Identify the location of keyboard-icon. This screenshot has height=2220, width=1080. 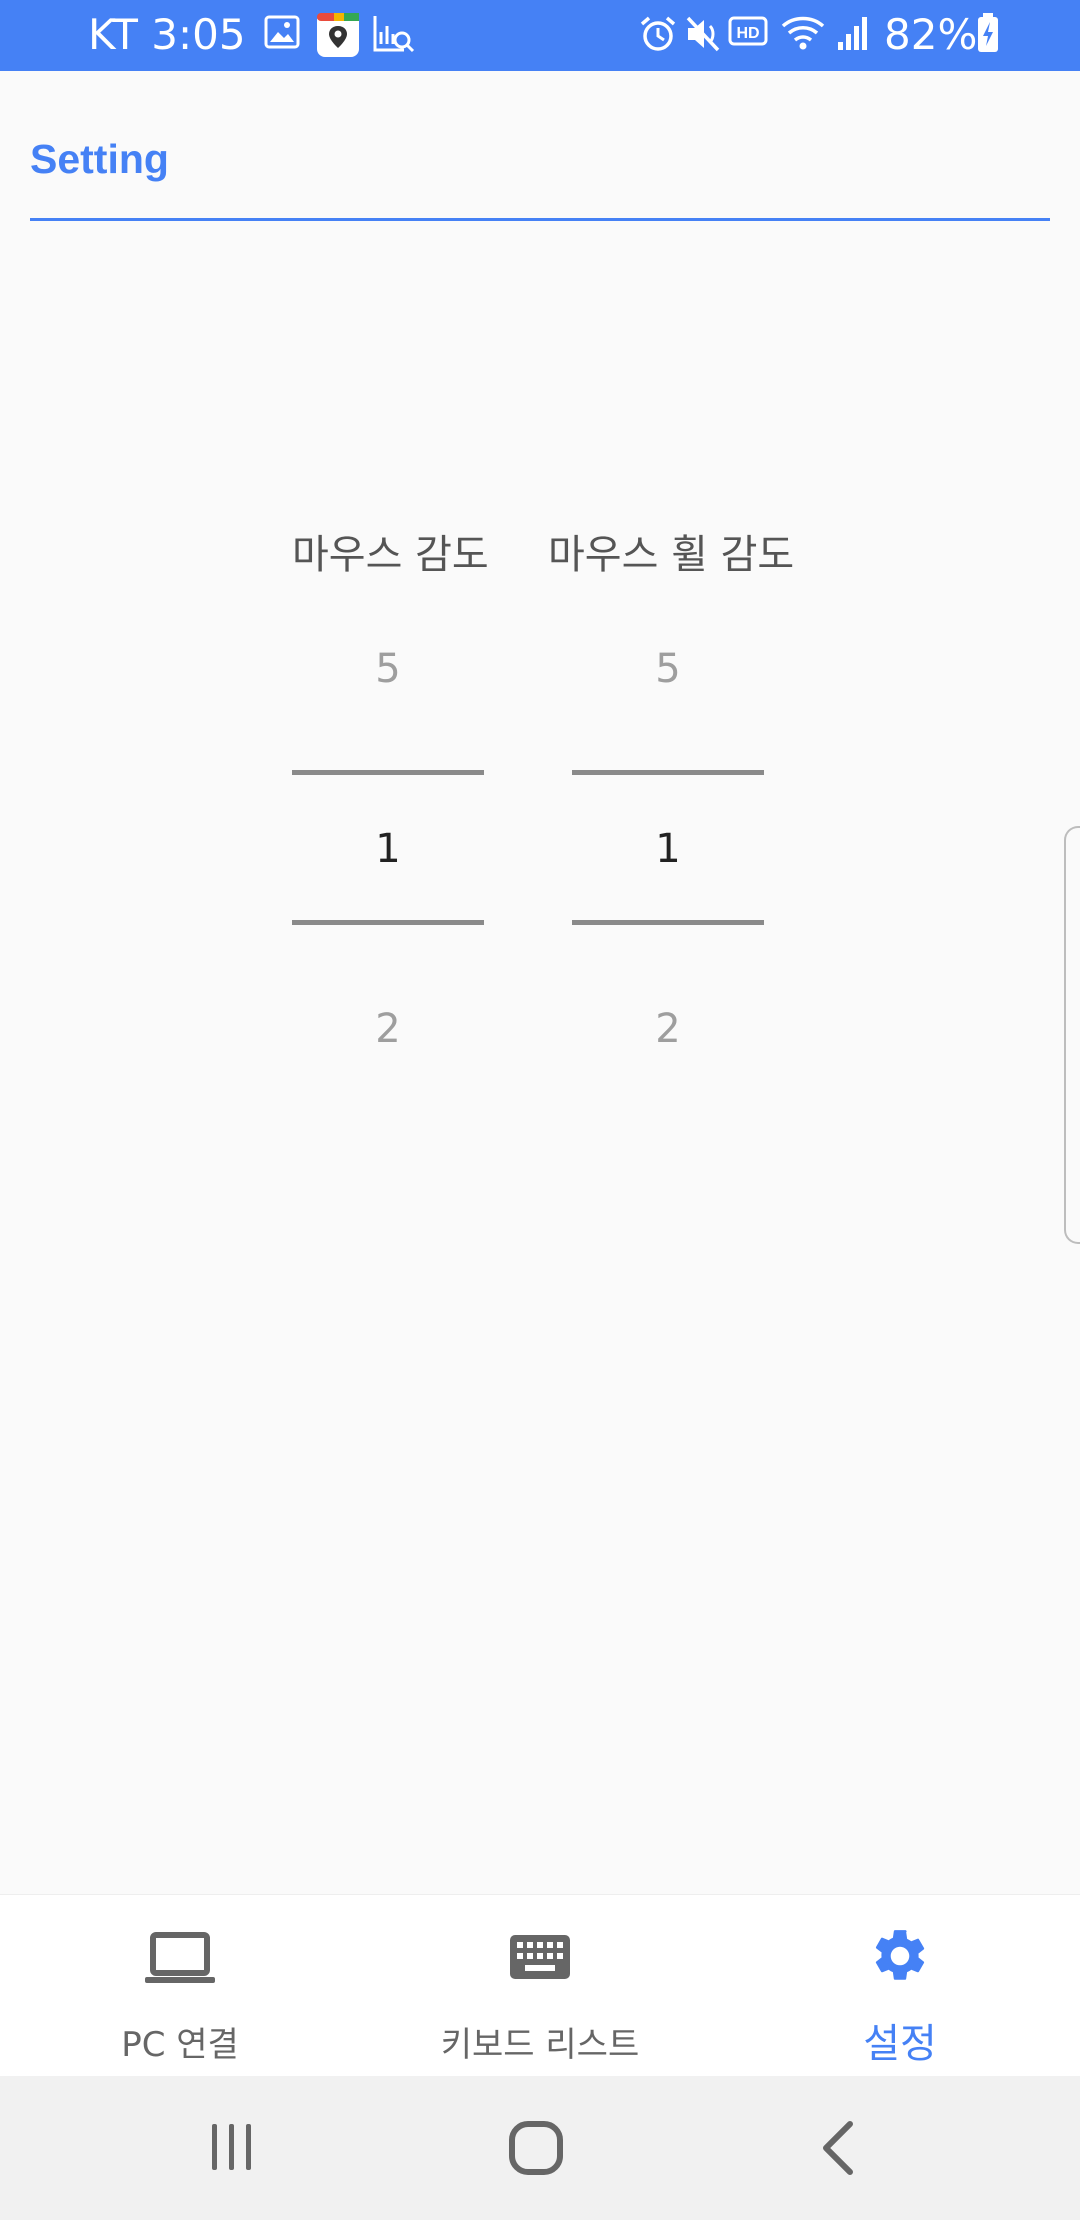
(540, 1958).